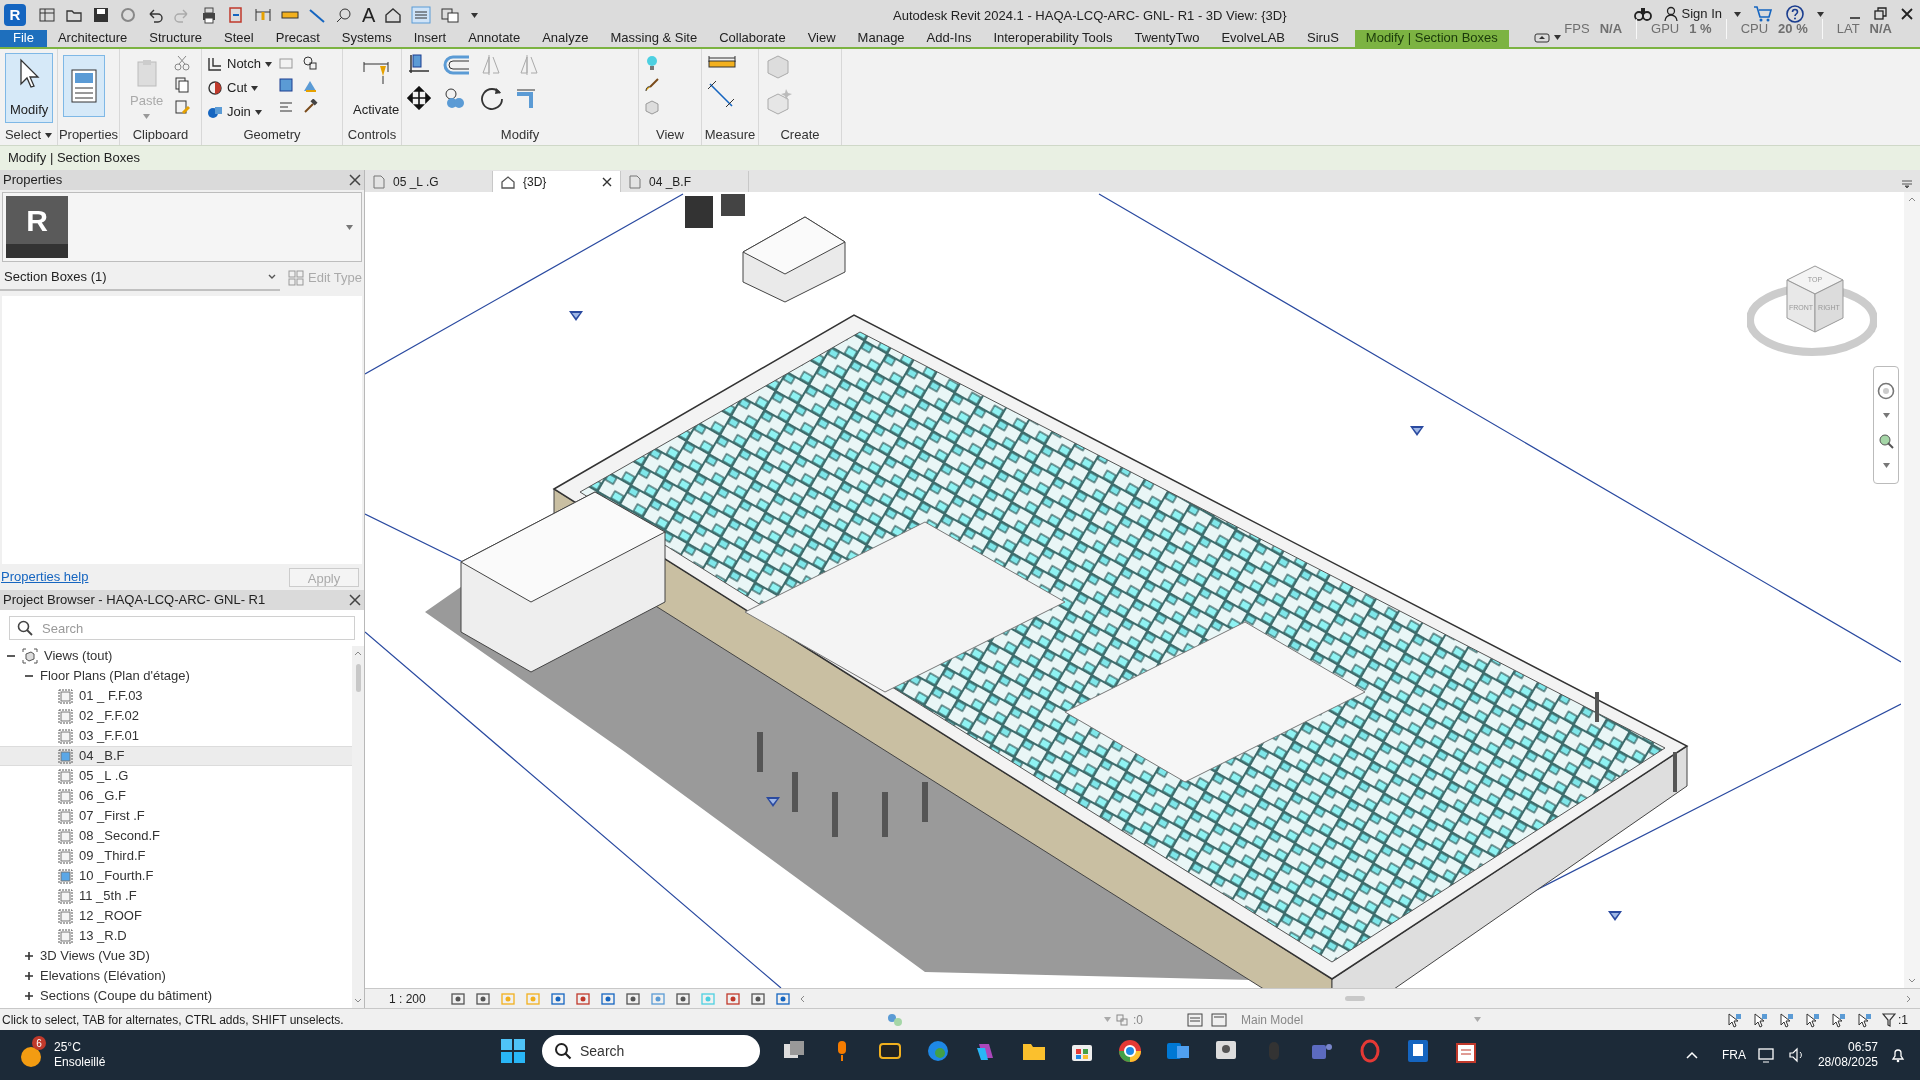 Image resolution: width=1920 pixels, height=1080 pixels. What do you see at coordinates (176, 776) in the screenshot?
I see `tree-item: 05 _L .G` at bounding box center [176, 776].